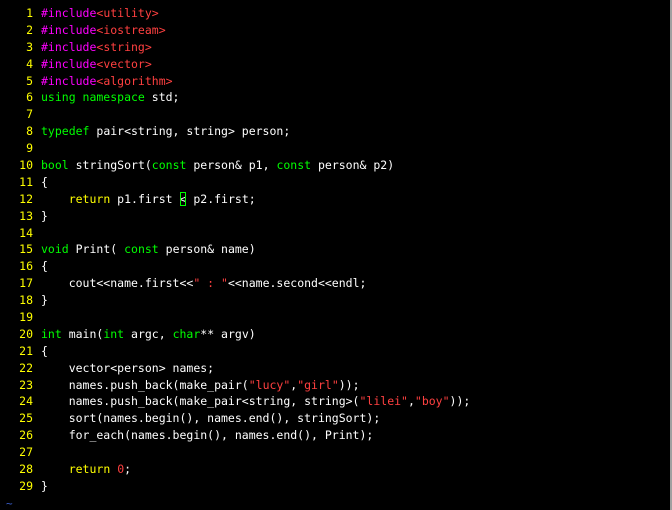  What do you see at coordinates (26, 452) in the screenshot?
I see `line-number: 27` at bounding box center [26, 452].